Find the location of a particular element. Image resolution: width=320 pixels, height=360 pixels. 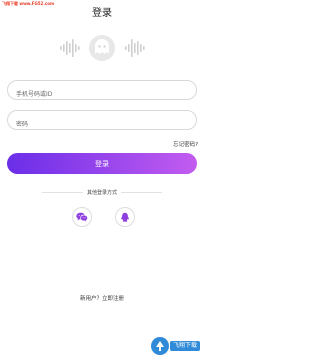

other-login-label: 其他登录方式 is located at coordinates (102, 192).